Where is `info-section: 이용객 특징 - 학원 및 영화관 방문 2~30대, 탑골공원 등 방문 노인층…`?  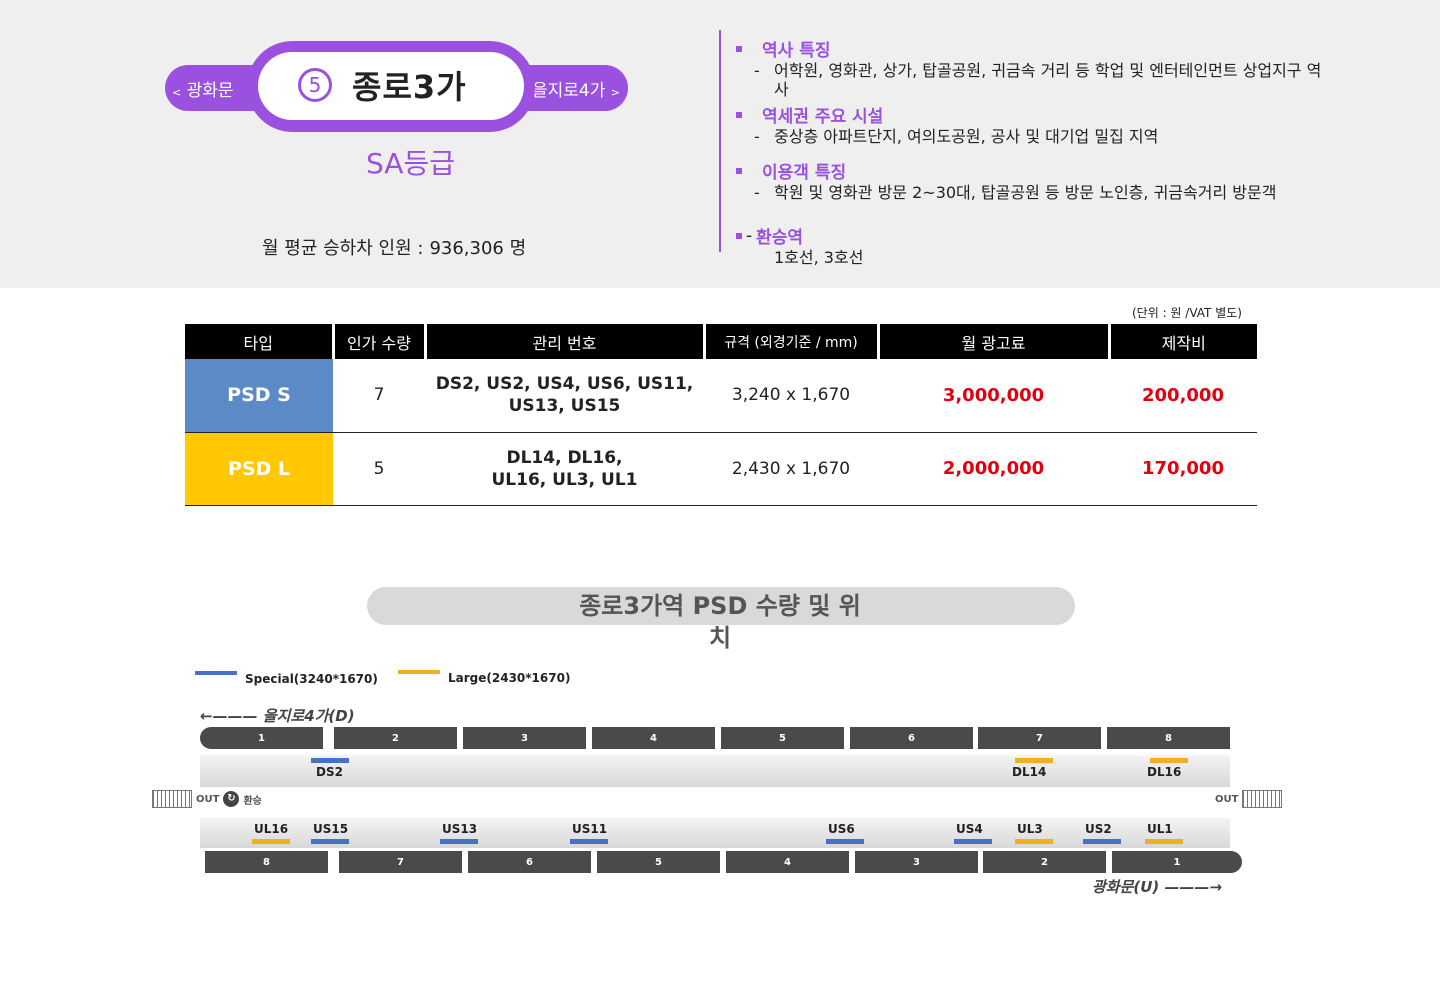 info-section: 이용객 특징 - 학원 및 영화관 방문 2~30대, 탑골공원 등 방문 노인층… is located at coordinates (1035, 180).